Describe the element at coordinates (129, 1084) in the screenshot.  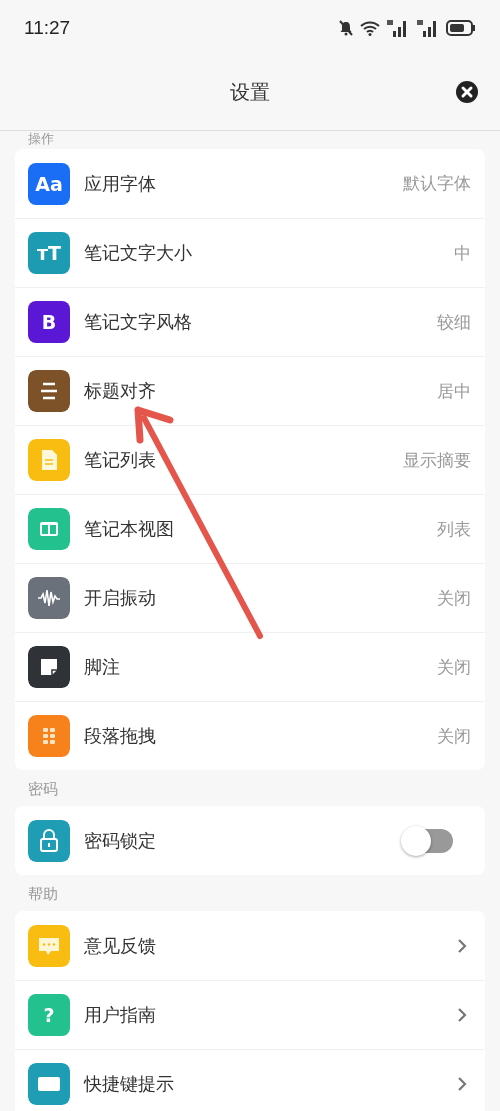
I see `row-label: 快捷键提示` at that location.